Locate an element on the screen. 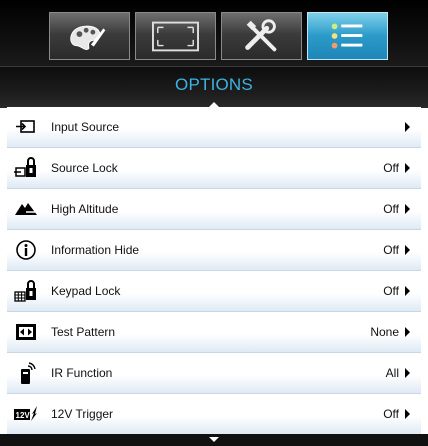 This screenshot has width=428, height=446. menu-tab-bar is located at coordinates (214, 33).